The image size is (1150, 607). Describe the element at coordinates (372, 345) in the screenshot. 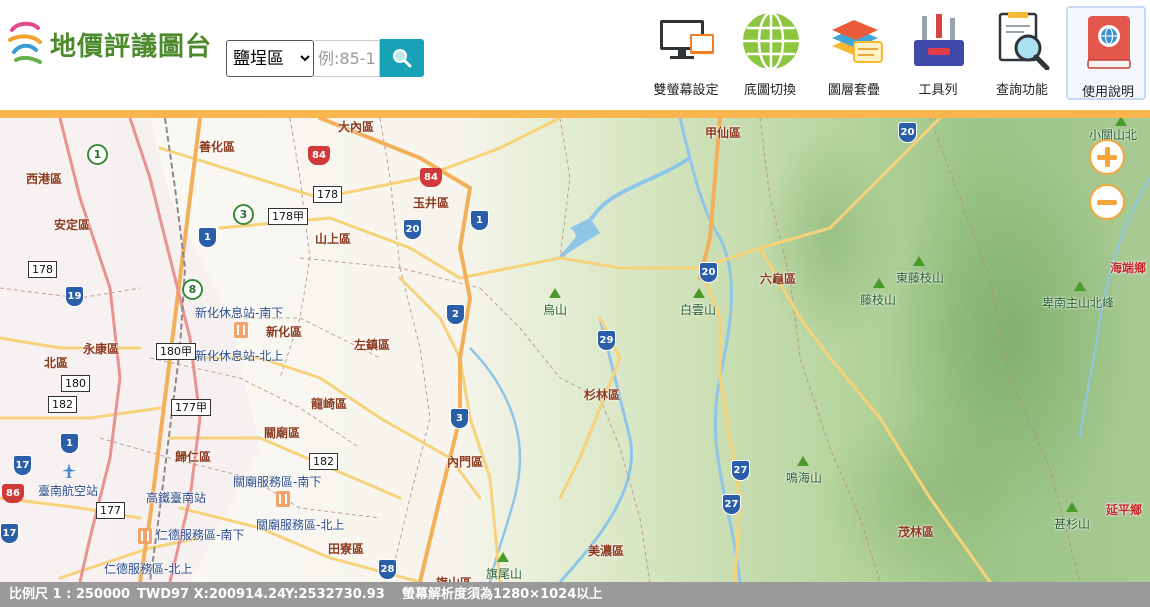

I see `district-label: 左鎮區` at that location.